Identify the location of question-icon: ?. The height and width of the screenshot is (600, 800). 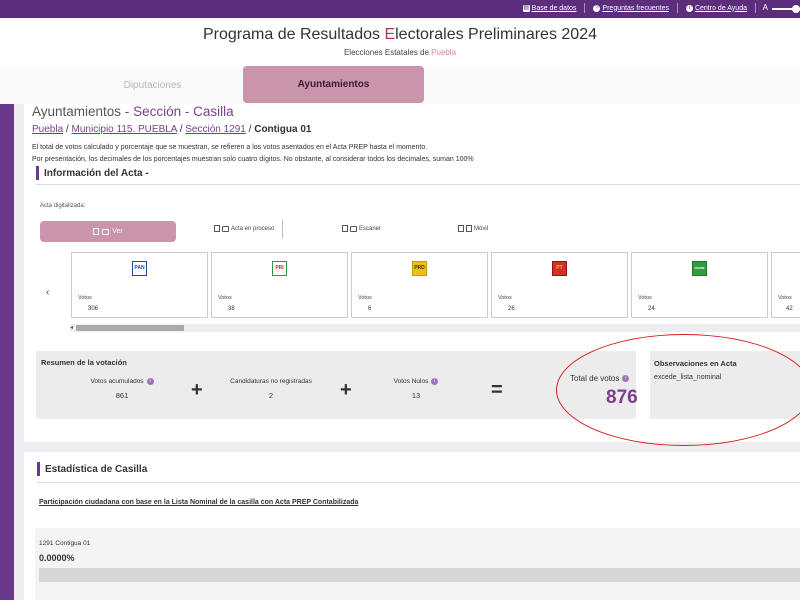
(597, 8).